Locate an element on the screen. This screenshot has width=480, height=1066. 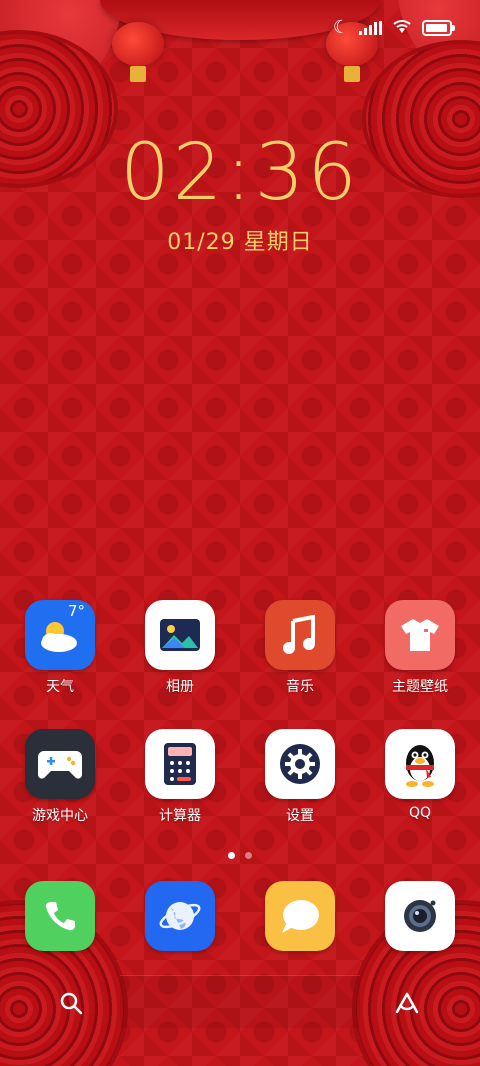
music-icon is located at coordinates (300, 635).